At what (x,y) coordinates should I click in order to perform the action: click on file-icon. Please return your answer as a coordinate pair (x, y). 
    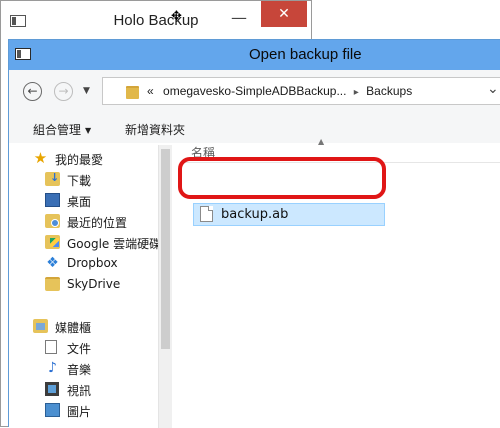
    Looking at the image, I should click on (206, 214).